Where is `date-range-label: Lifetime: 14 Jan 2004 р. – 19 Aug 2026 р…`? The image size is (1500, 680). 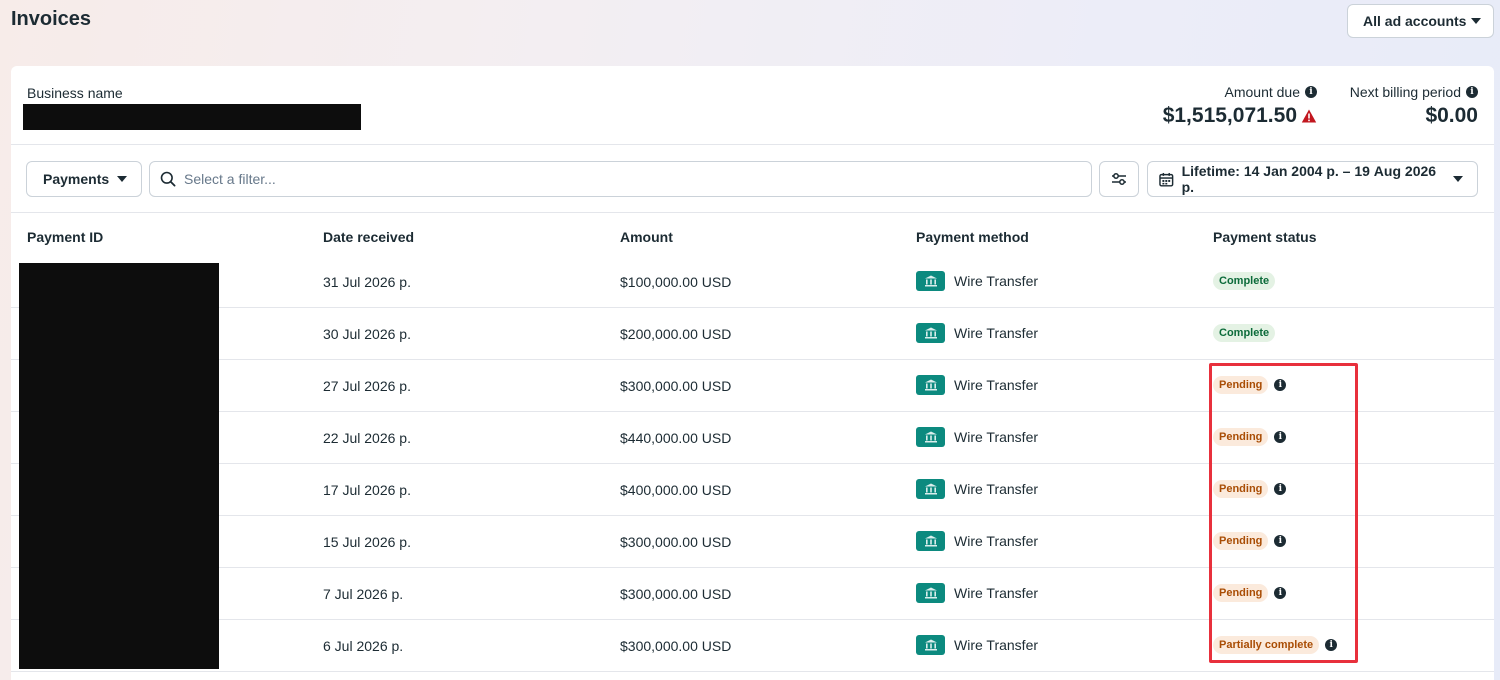
date-range-label: Lifetime: 14 Jan 2004 р. – 19 Aug 2026 р… is located at coordinates (1309, 179).